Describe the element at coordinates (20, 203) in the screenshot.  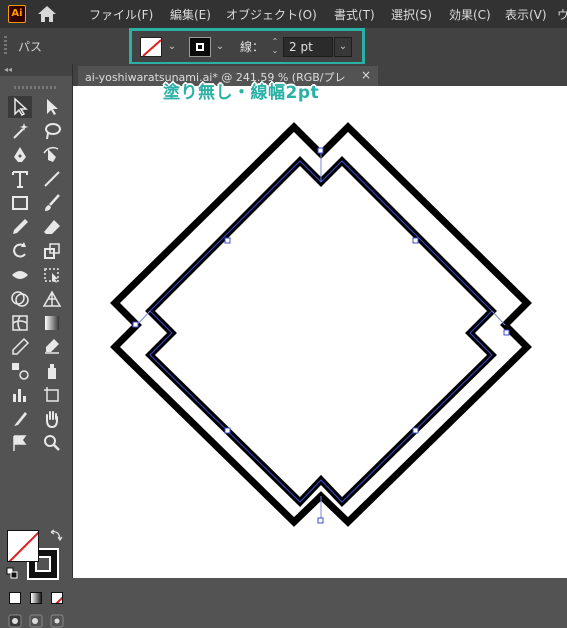
I see `rectangle-tool-icon` at that location.